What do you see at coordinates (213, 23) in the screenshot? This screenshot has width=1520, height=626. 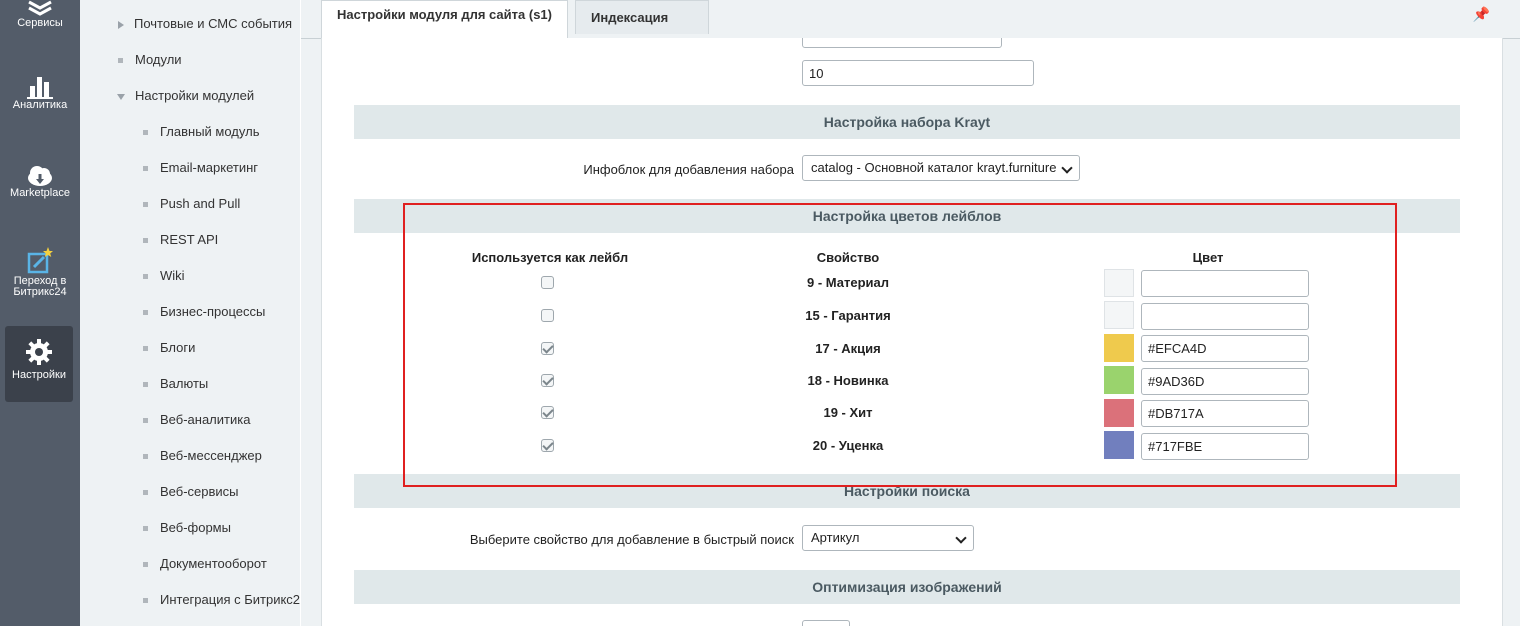 I see `menu-item-label: Почтовые и СМС события` at bounding box center [213, 23].